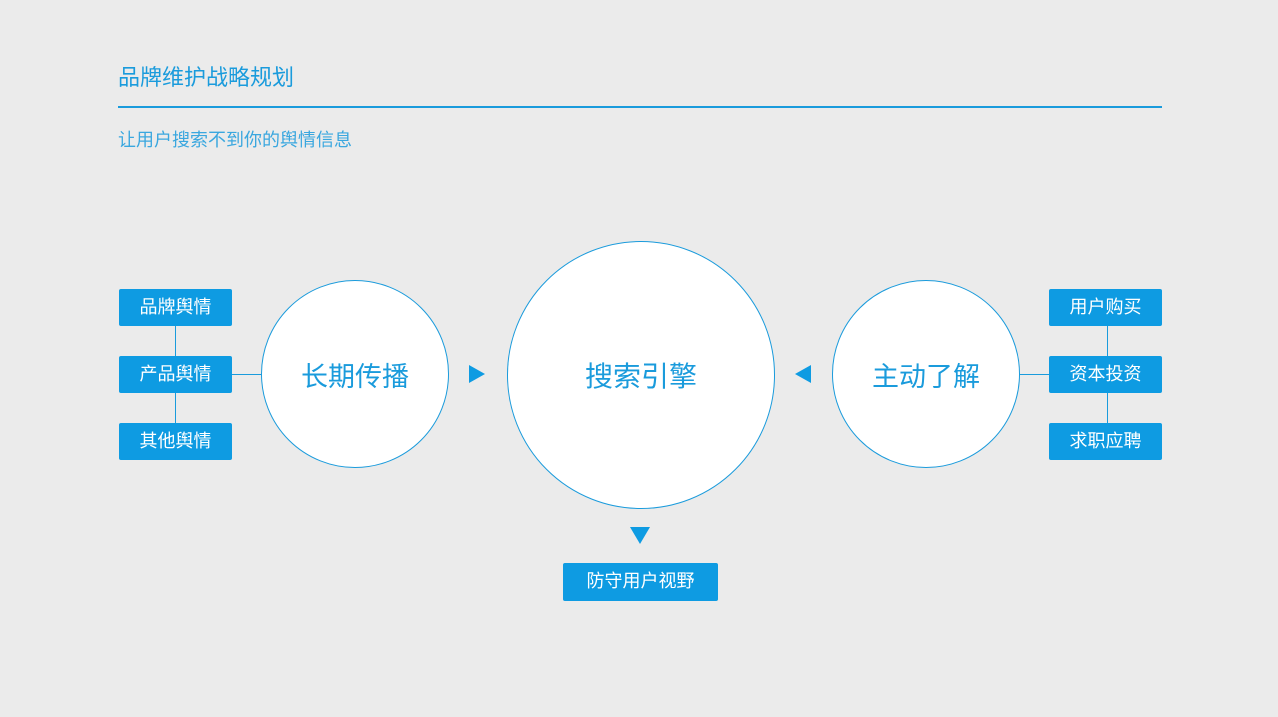 Image resolution: width=1278 pixels, height=717 pixels. I want to click on left-connector-horizontal, so click(247, 374).